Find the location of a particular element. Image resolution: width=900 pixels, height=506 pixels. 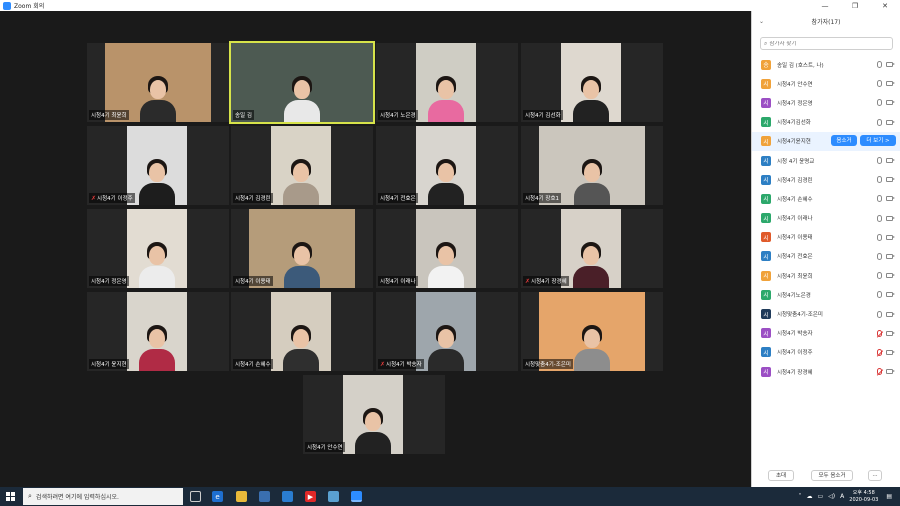

participant-row: 시 시청4기김선화 is located at coordinates (826, 122).